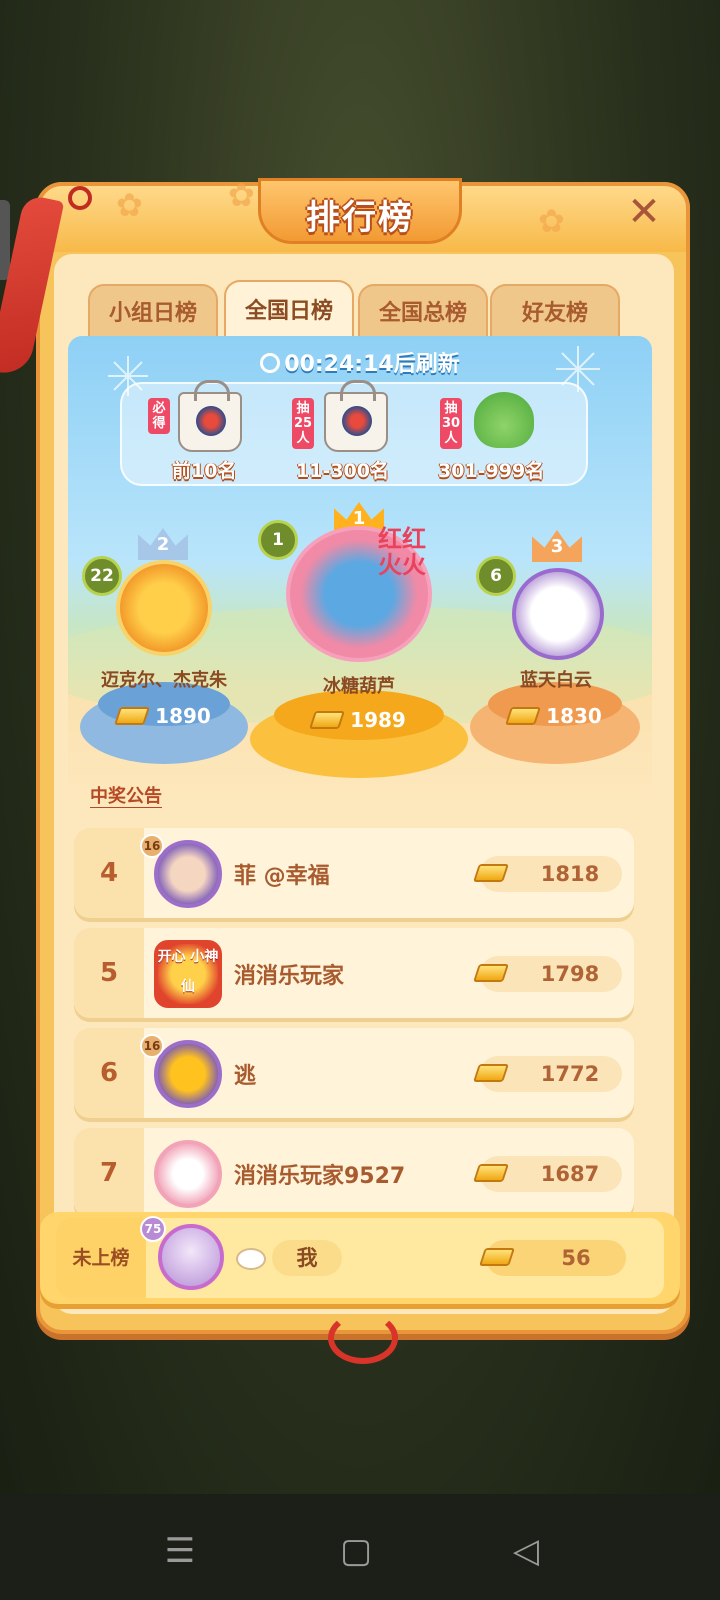  What do you see at coordinates (491, 471) in the screenshot?
I see `prize-label: 301-999名` at bounding box center [491, 471].